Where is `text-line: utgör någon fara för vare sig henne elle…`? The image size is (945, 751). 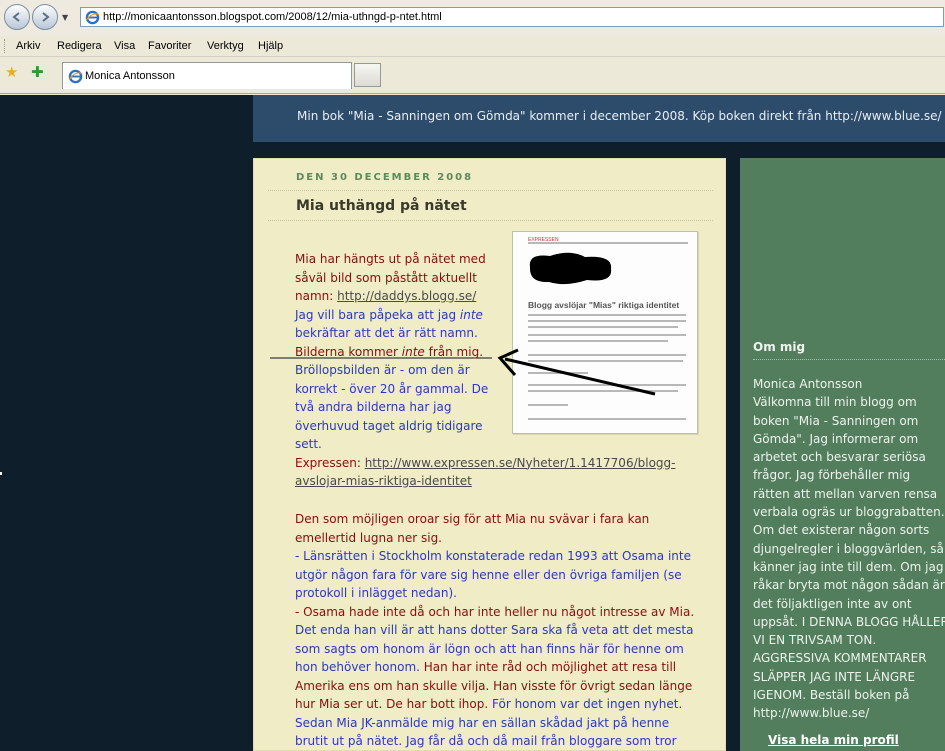 text-line: utgör någon fara för vare sig henne elle… is located at coordinates (488, 574).